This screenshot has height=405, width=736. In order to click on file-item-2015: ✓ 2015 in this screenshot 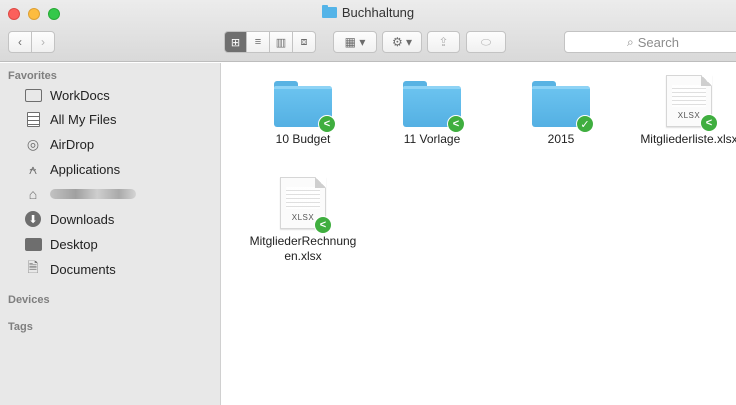, I will do `click(561, 110)`.